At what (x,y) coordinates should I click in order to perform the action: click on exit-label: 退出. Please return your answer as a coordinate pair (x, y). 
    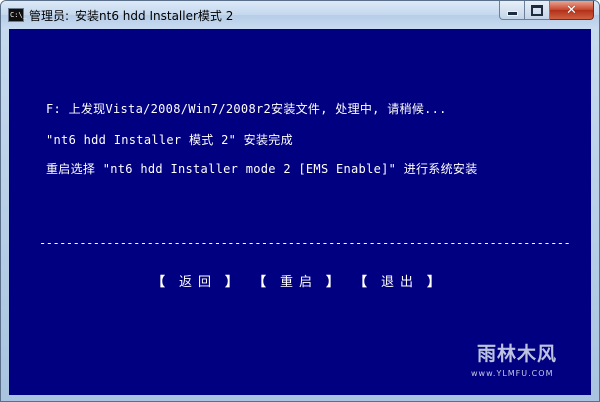
    Looking at the image, I should click on (400, 282).